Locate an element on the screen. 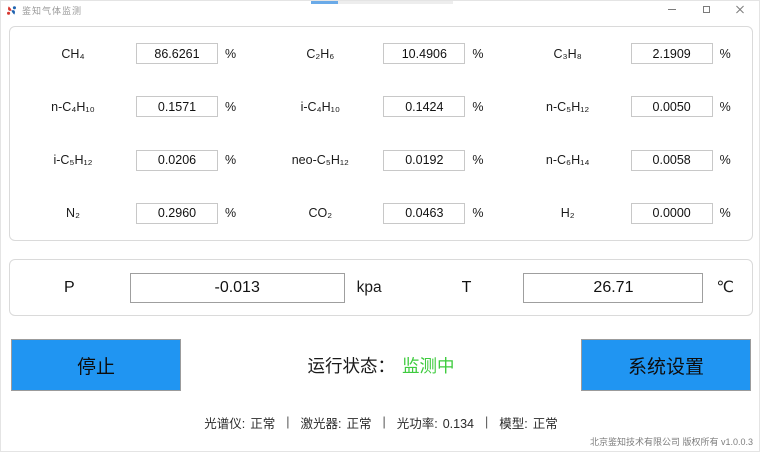 The width and height of the screenshot is (760, 452). gas-value: 10.4906 is located at coordinates (424, 53).